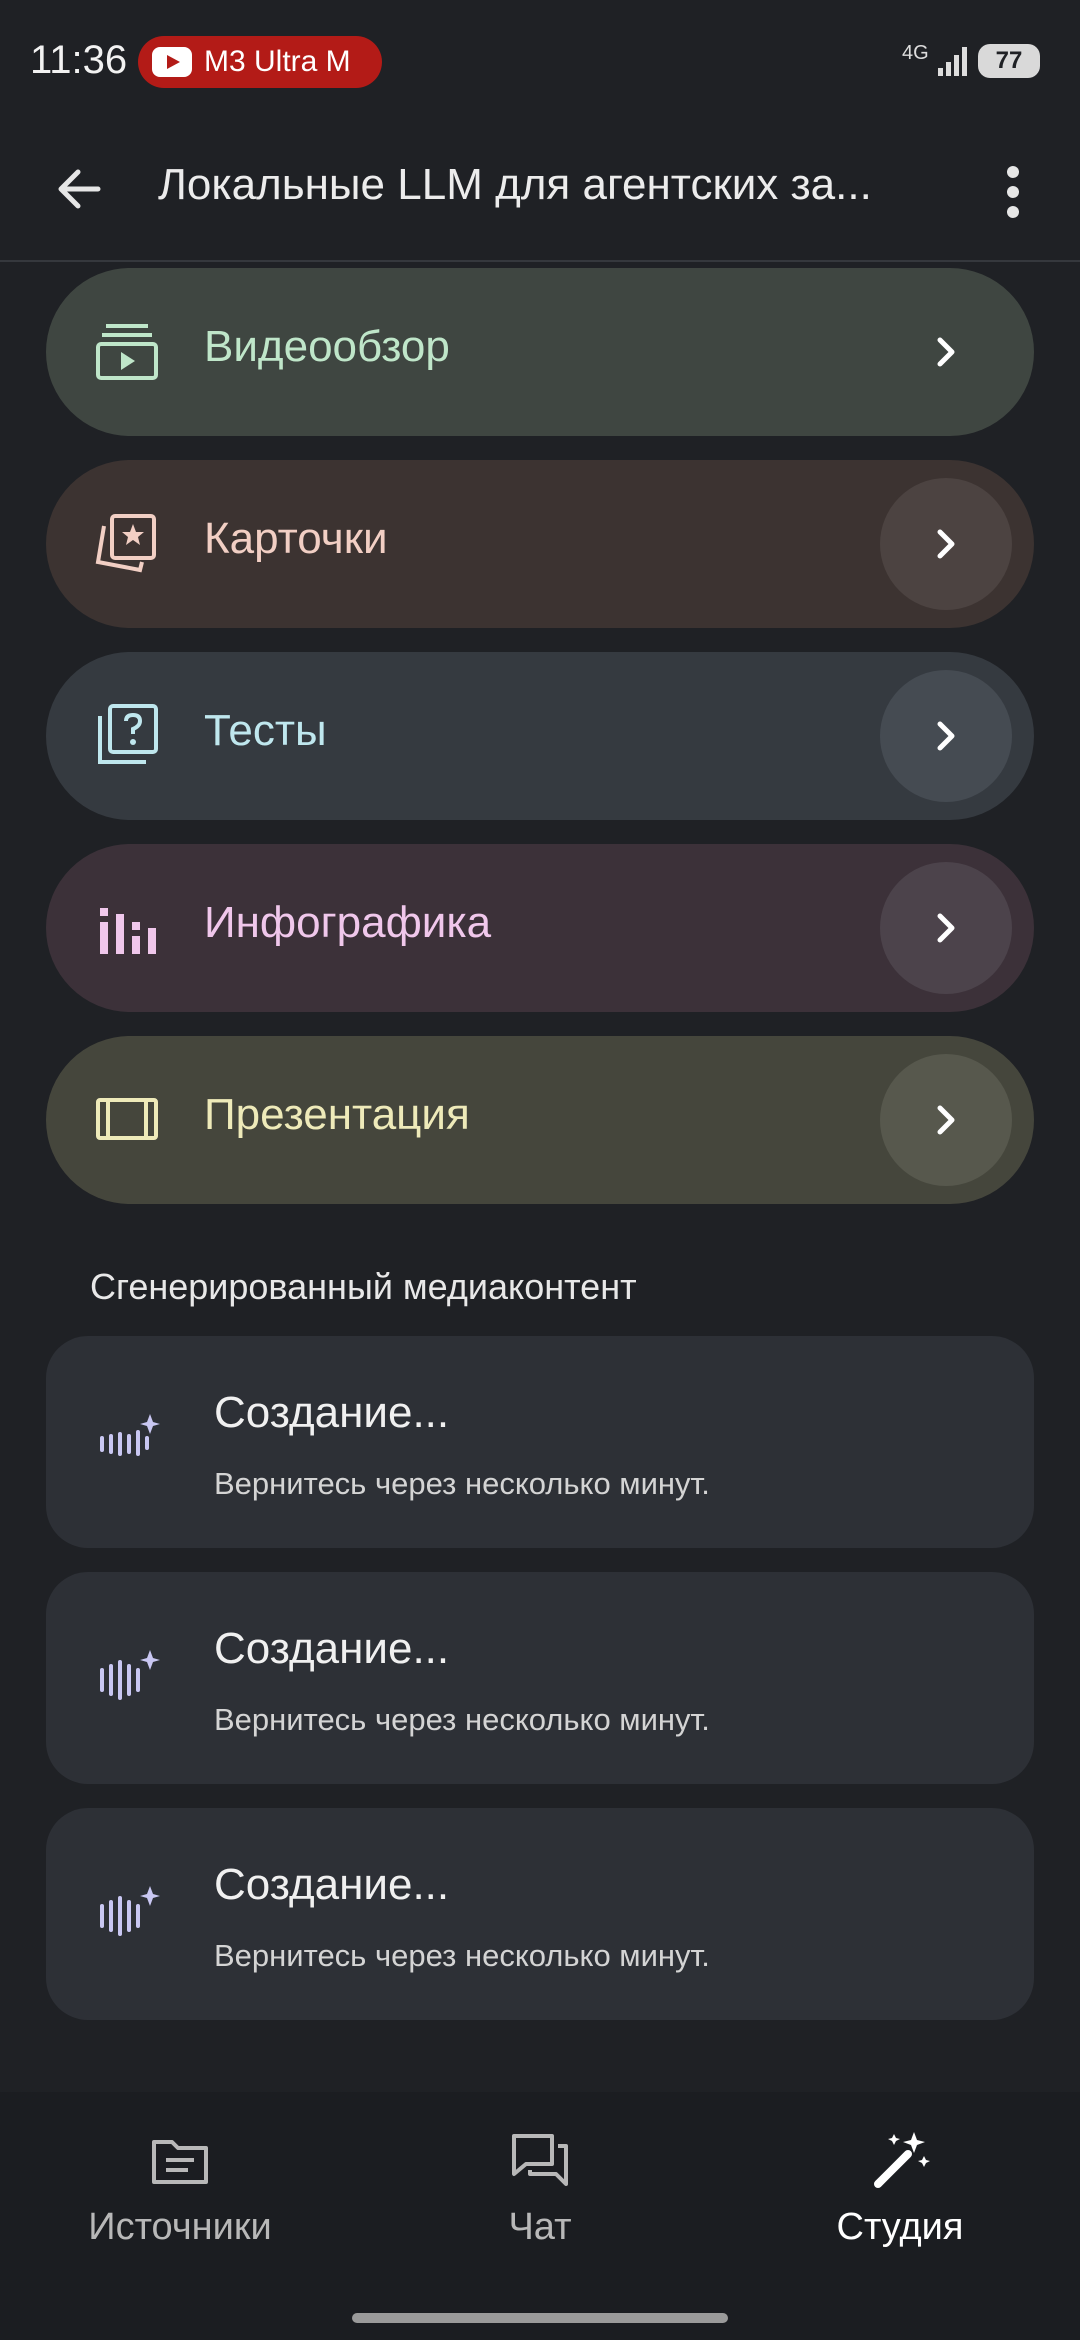 This screenshot has width=1080, height=2340. I want to click on status-bar: 11:36 M3 Ultra M 4G 77, so click(540, 60).